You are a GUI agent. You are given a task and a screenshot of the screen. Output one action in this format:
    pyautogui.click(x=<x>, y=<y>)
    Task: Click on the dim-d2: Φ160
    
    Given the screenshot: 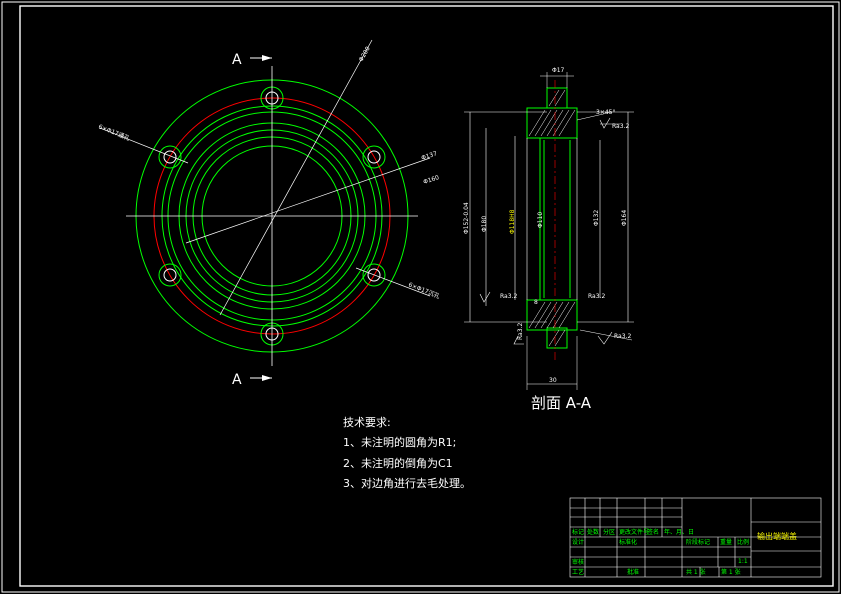 What is the action you would take?
    pyautogui.click(x=431, y=180)
    